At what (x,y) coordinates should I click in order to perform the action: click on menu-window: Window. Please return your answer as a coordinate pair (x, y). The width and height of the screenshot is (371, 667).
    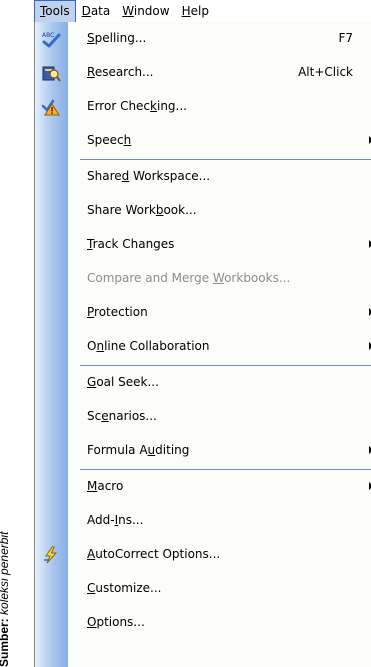
    Looking at the image, I should click on (145, 11).